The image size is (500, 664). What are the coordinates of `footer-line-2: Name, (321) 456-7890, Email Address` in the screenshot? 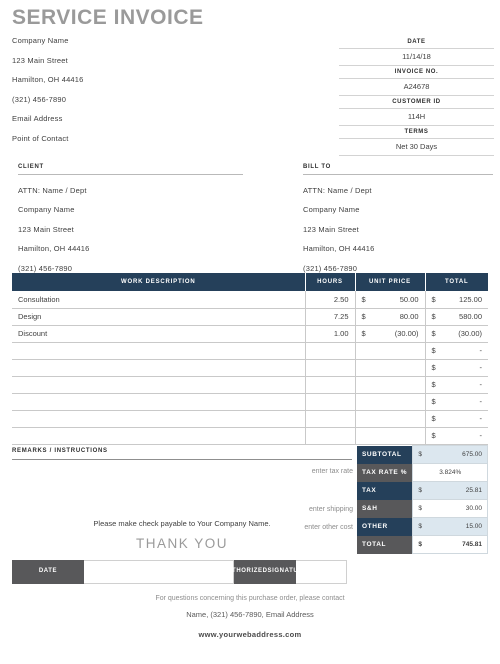 It's located at (250, 614).